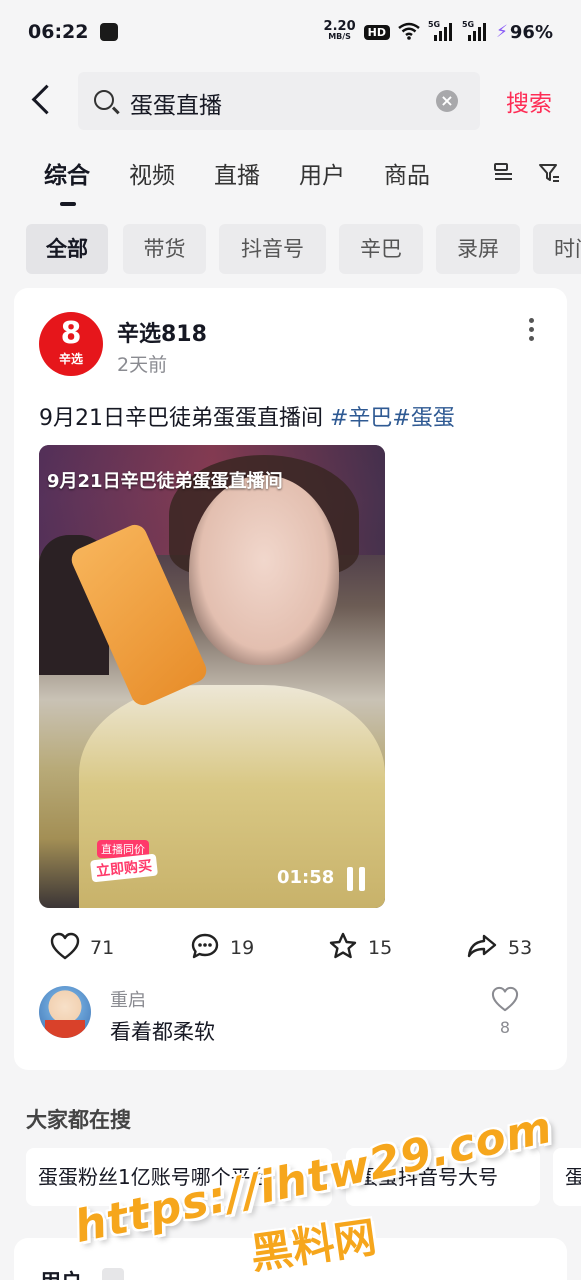  What do you see at coordinates (109, 32) in the screenshot?
I see `notification-app-icon` at bounding box center [109, 32].